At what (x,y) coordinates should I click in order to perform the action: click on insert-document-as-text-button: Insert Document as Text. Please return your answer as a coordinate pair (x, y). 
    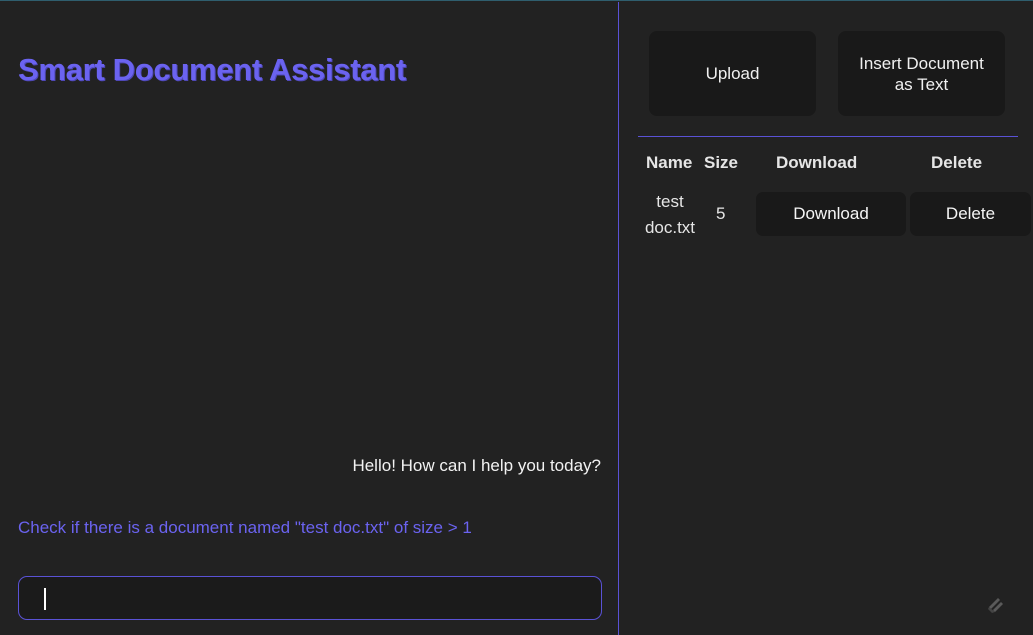
    Looking at the image, I should click on (921, 73).